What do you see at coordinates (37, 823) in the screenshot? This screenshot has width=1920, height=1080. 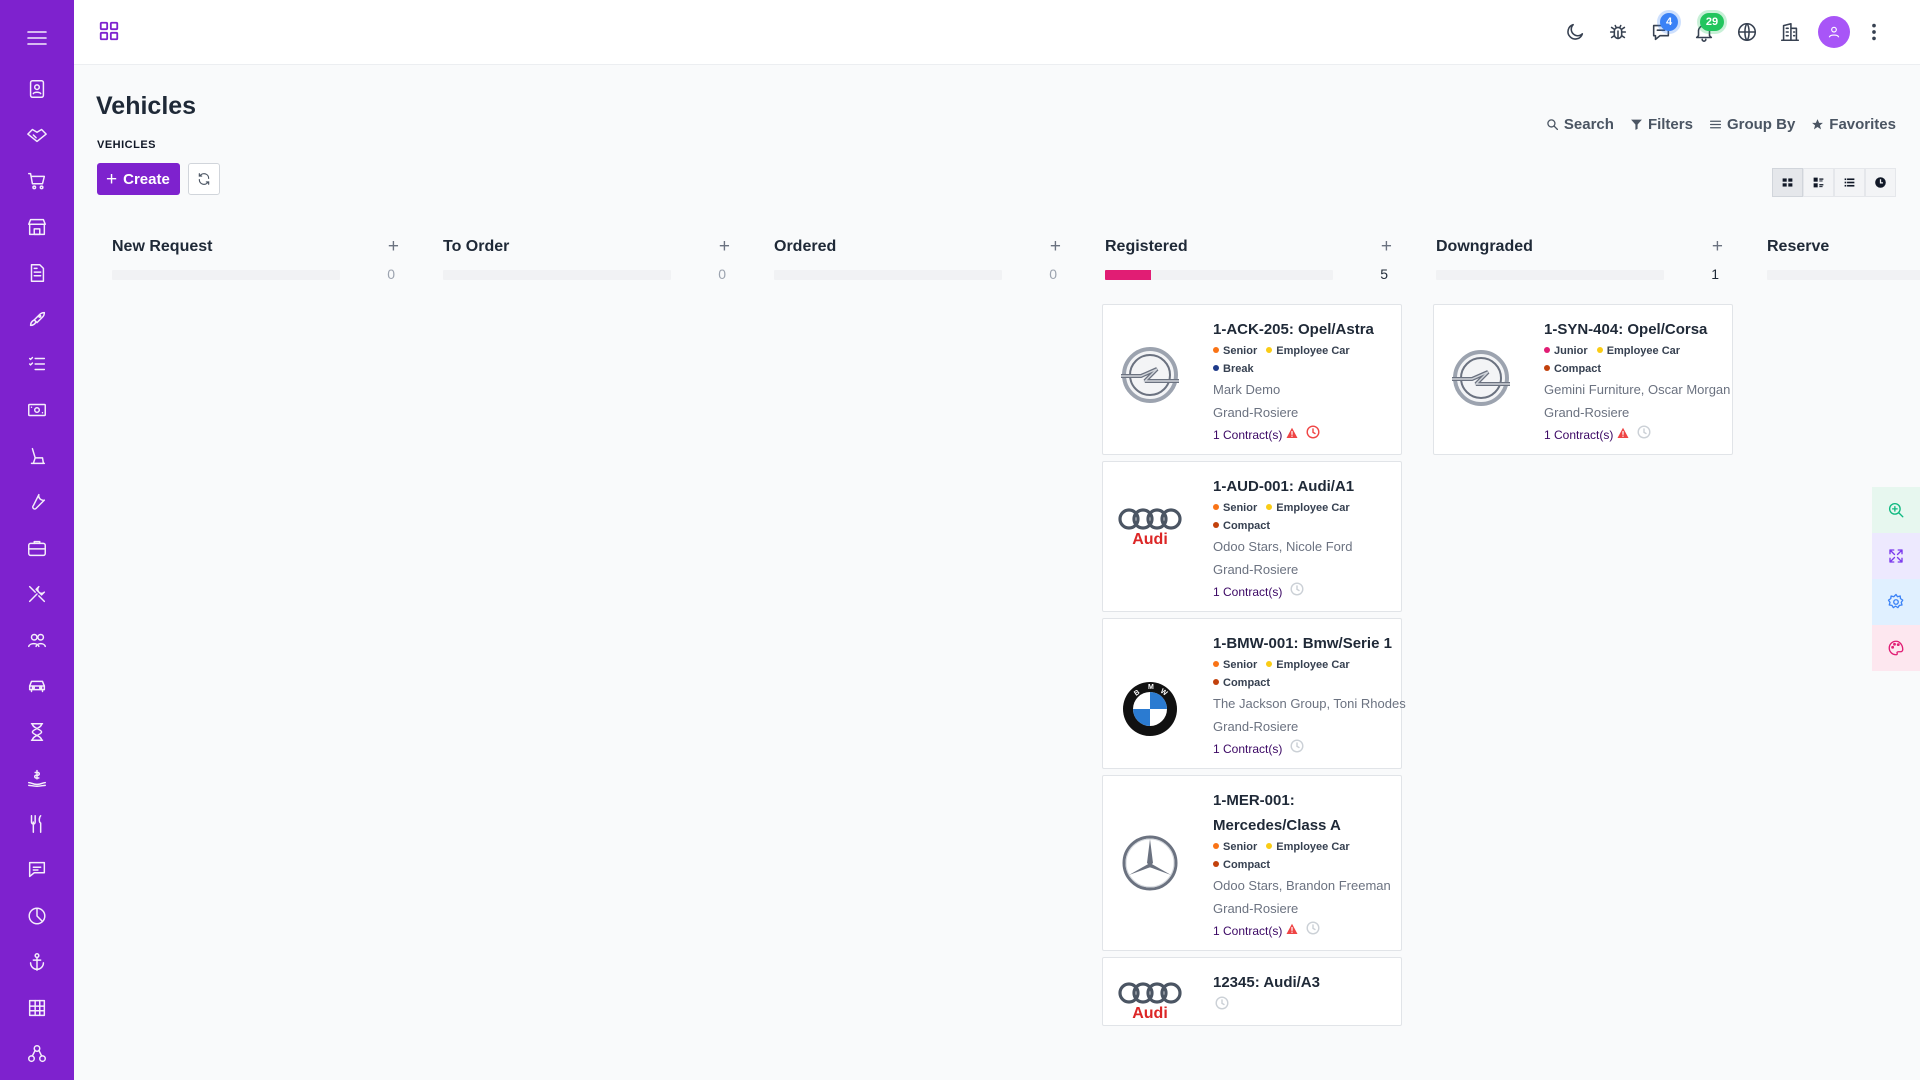 I see `restaurant-icon` at bounding box center [37, 823].